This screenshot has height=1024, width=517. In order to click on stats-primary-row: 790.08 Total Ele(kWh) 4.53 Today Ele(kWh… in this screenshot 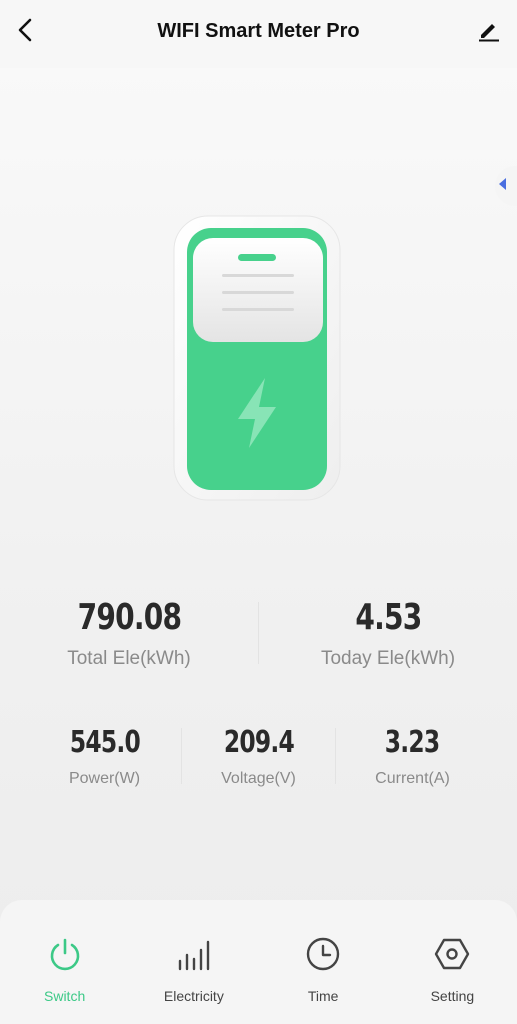, I will do `click(258, 633)`.